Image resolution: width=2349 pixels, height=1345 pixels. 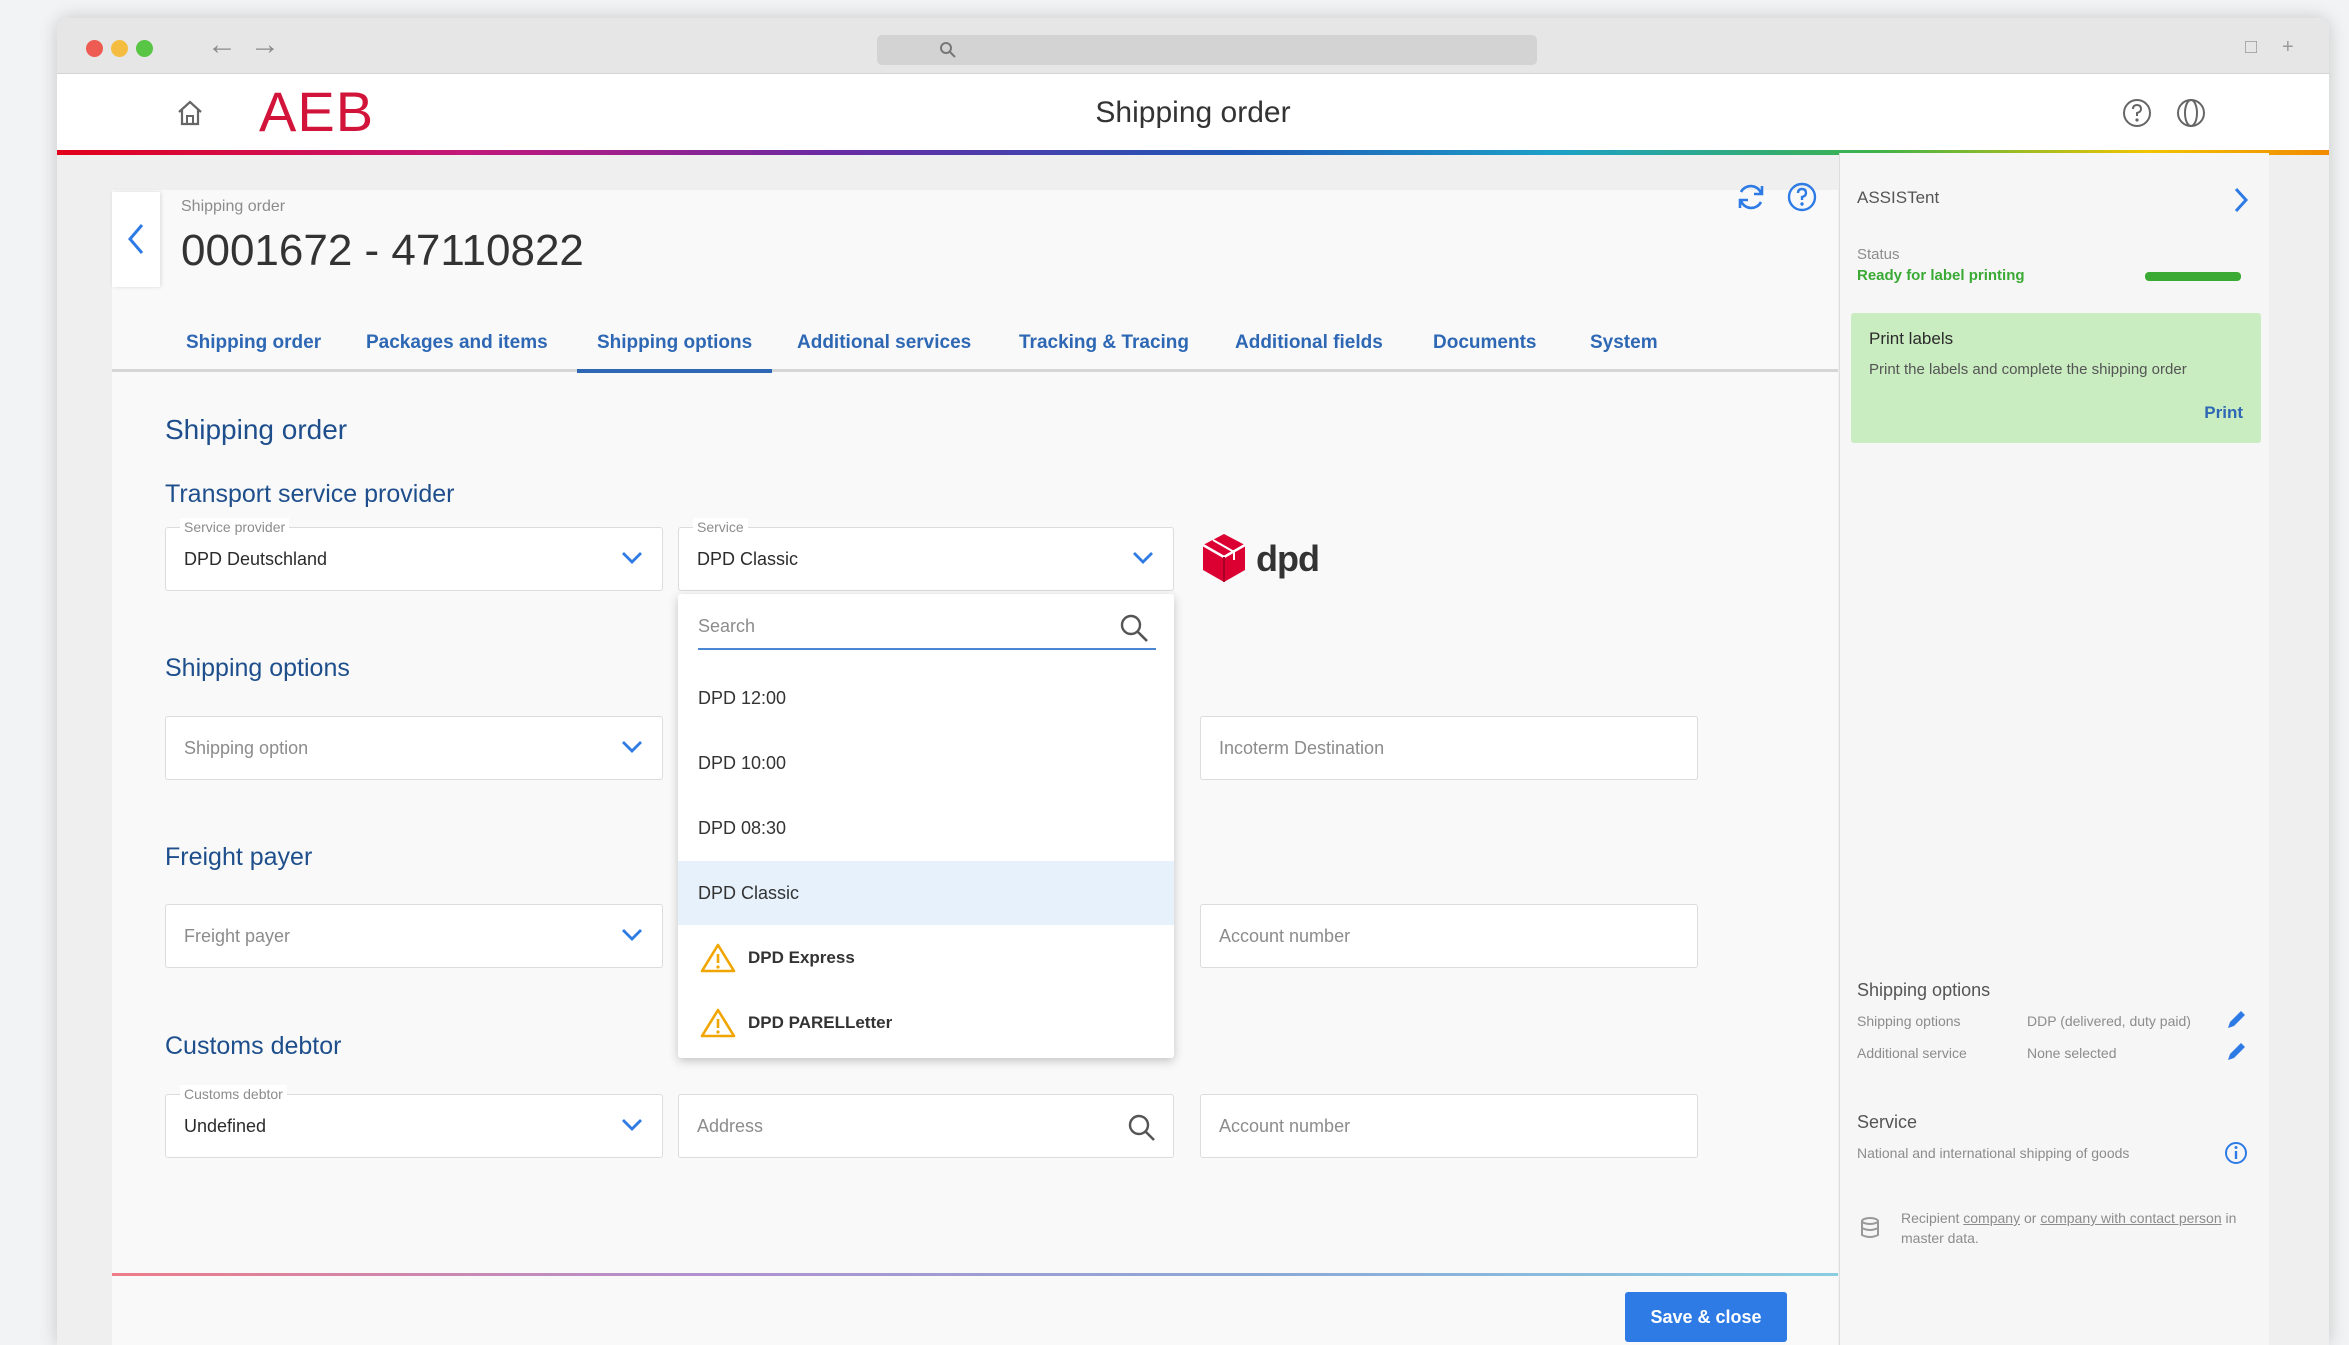 I want to click on info-icon, so click(x=2236, y=1153).